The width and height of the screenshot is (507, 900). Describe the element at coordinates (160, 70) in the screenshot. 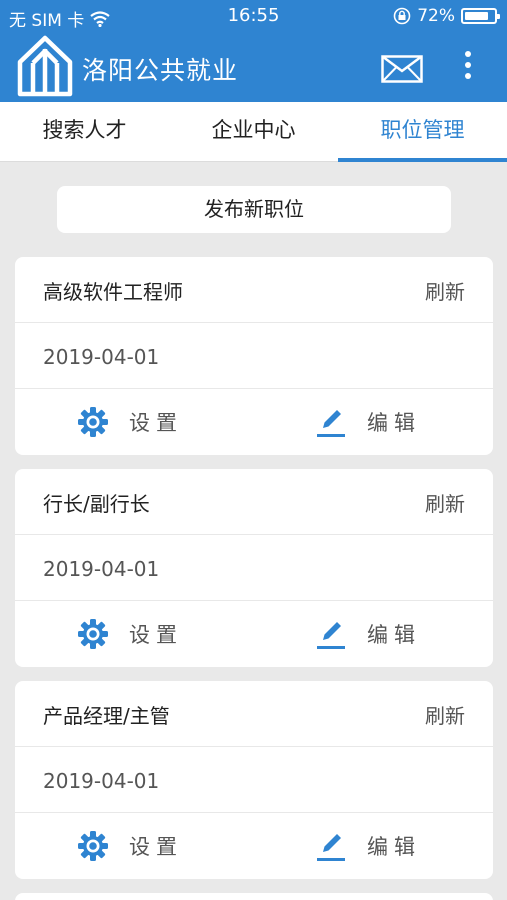

I see `app-title: 洛阳公共就业` at that location.